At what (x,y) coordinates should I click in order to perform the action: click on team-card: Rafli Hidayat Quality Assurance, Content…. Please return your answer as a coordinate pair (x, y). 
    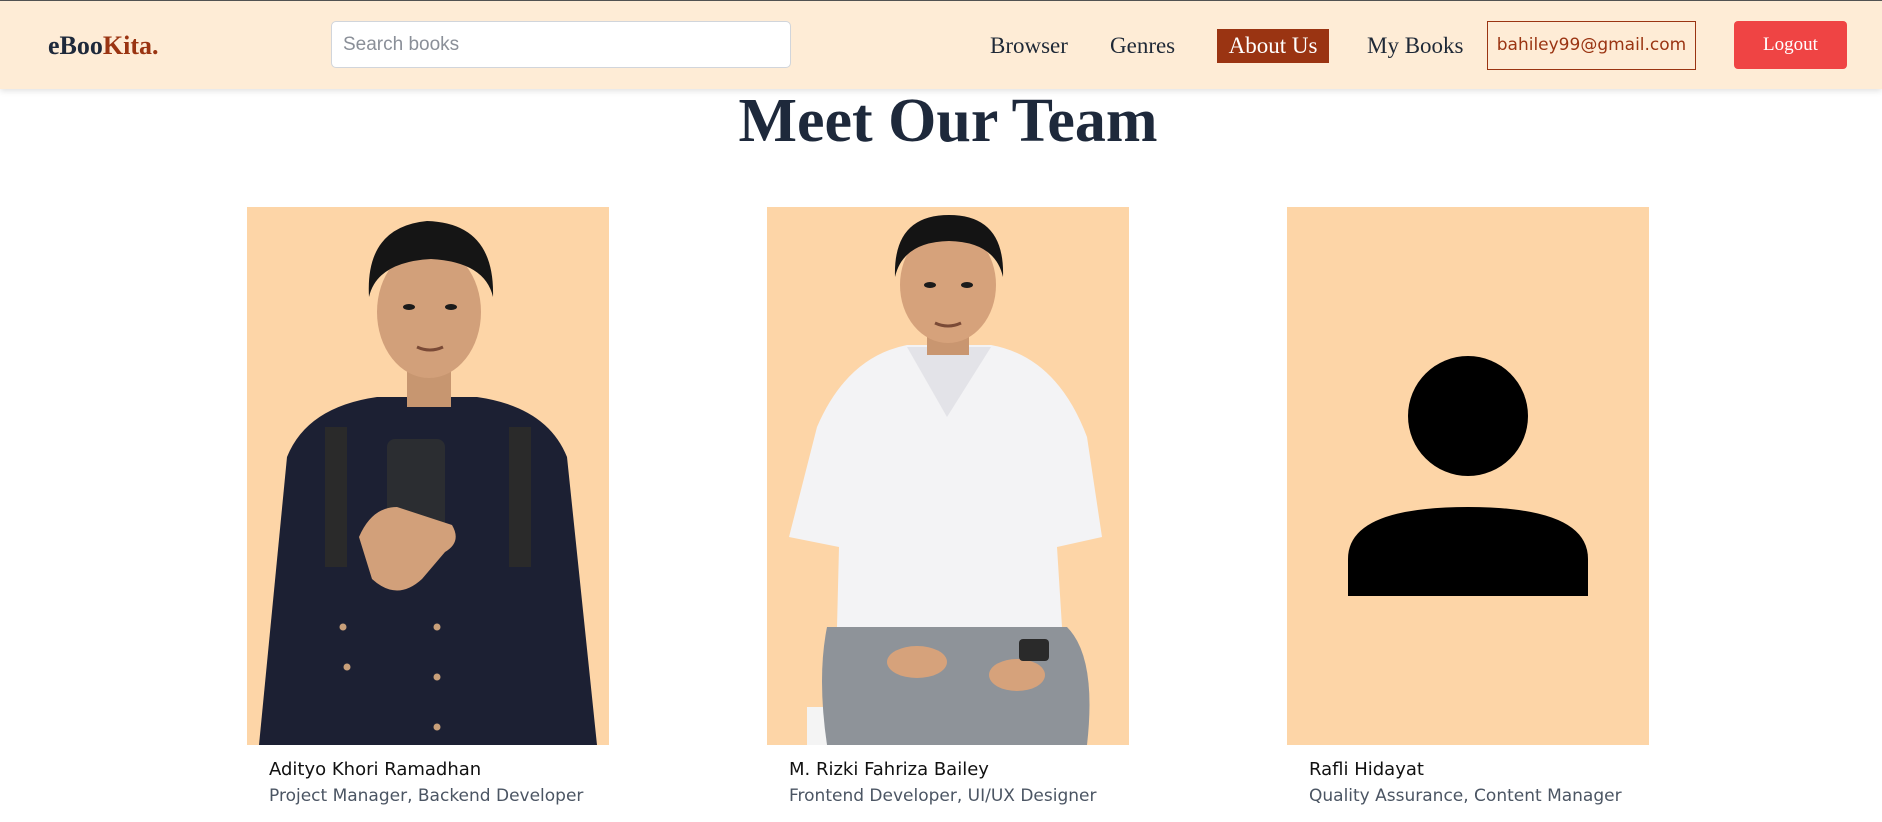
    Looking at the image, I should click on (1468, 506).